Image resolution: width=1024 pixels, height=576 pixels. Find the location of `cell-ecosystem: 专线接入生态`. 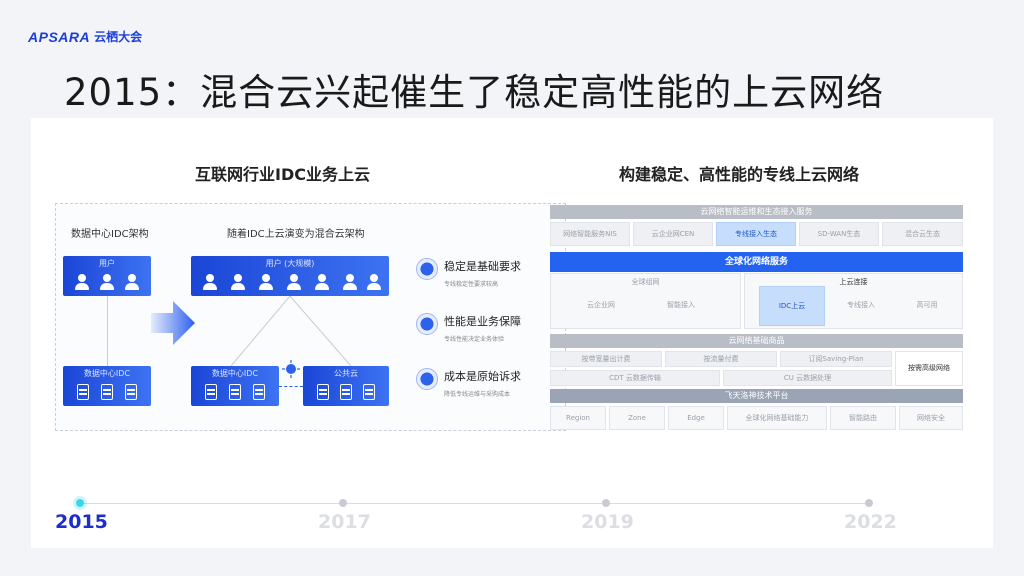

cell-ecosystem: 专线接入生态 is located at coordinates (756, 234).